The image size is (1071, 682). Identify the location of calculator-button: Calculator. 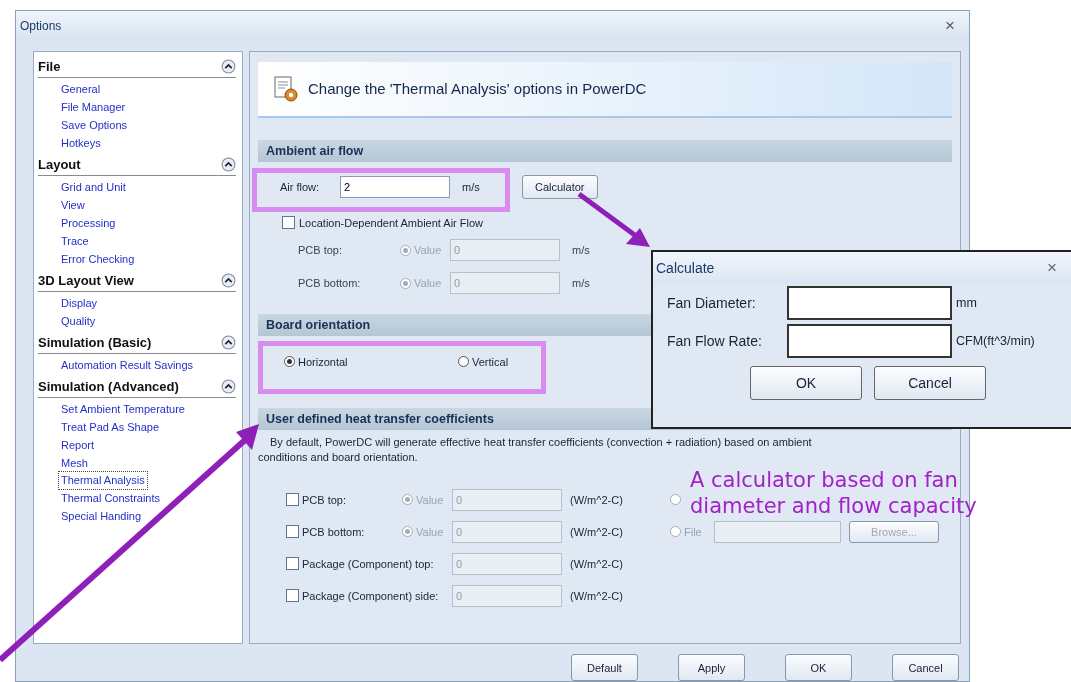
(560, 186).